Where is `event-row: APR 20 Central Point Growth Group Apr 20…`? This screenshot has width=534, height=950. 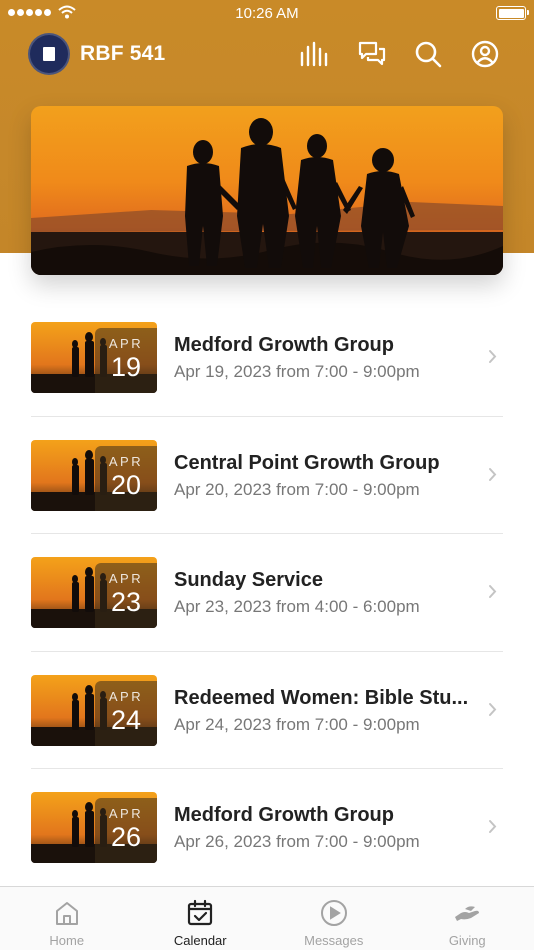
event-row: APR 20 Central Point Growth Group Apr 20… is located at coordinates (267, 475).